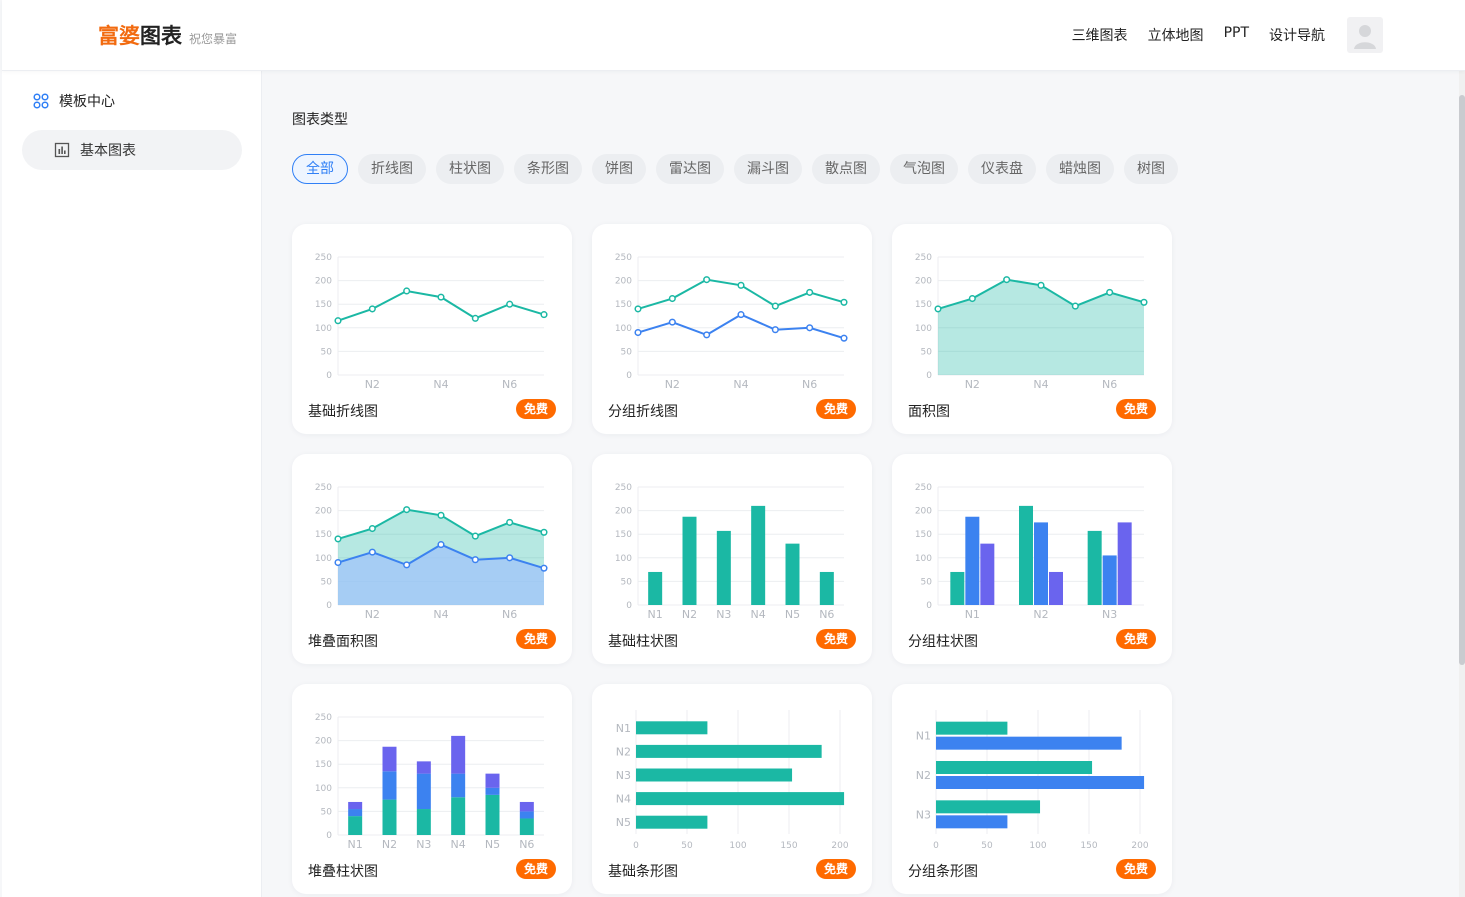  I want to click on filter-line: 折线图, so click(392, 169).